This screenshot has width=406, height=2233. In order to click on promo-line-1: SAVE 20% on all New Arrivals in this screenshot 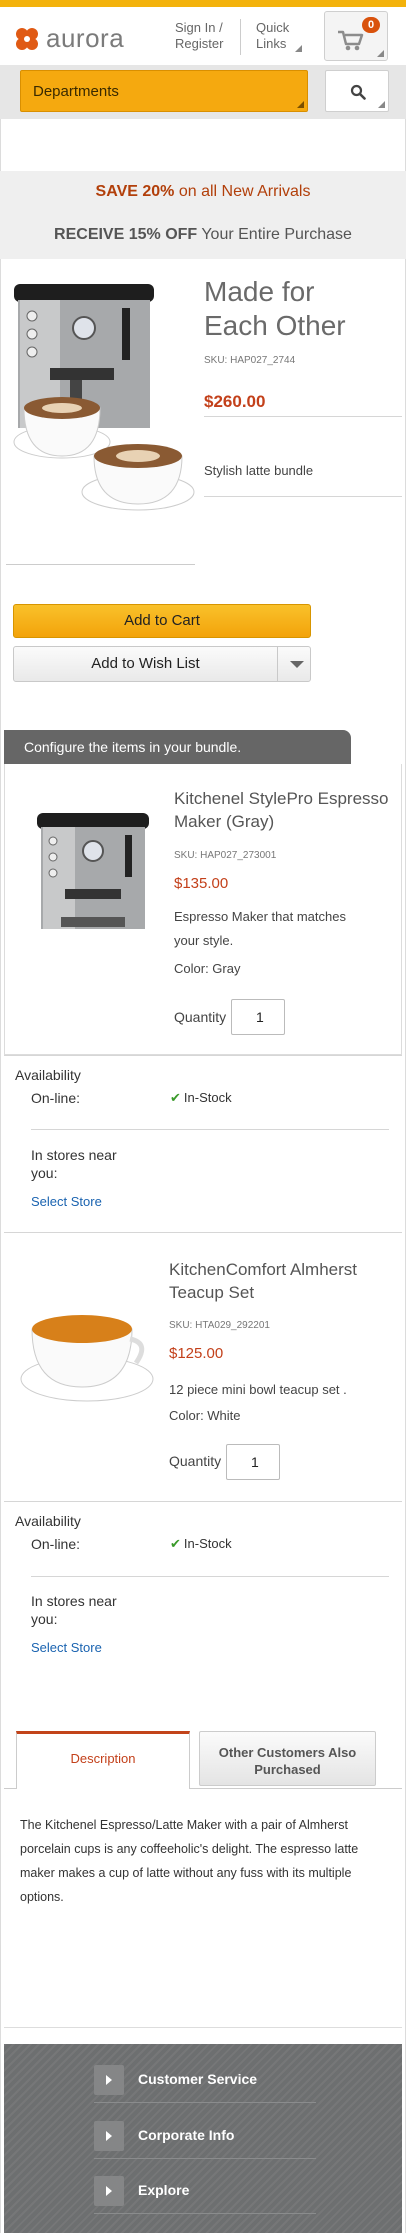, I will do `click(203, 192)`.